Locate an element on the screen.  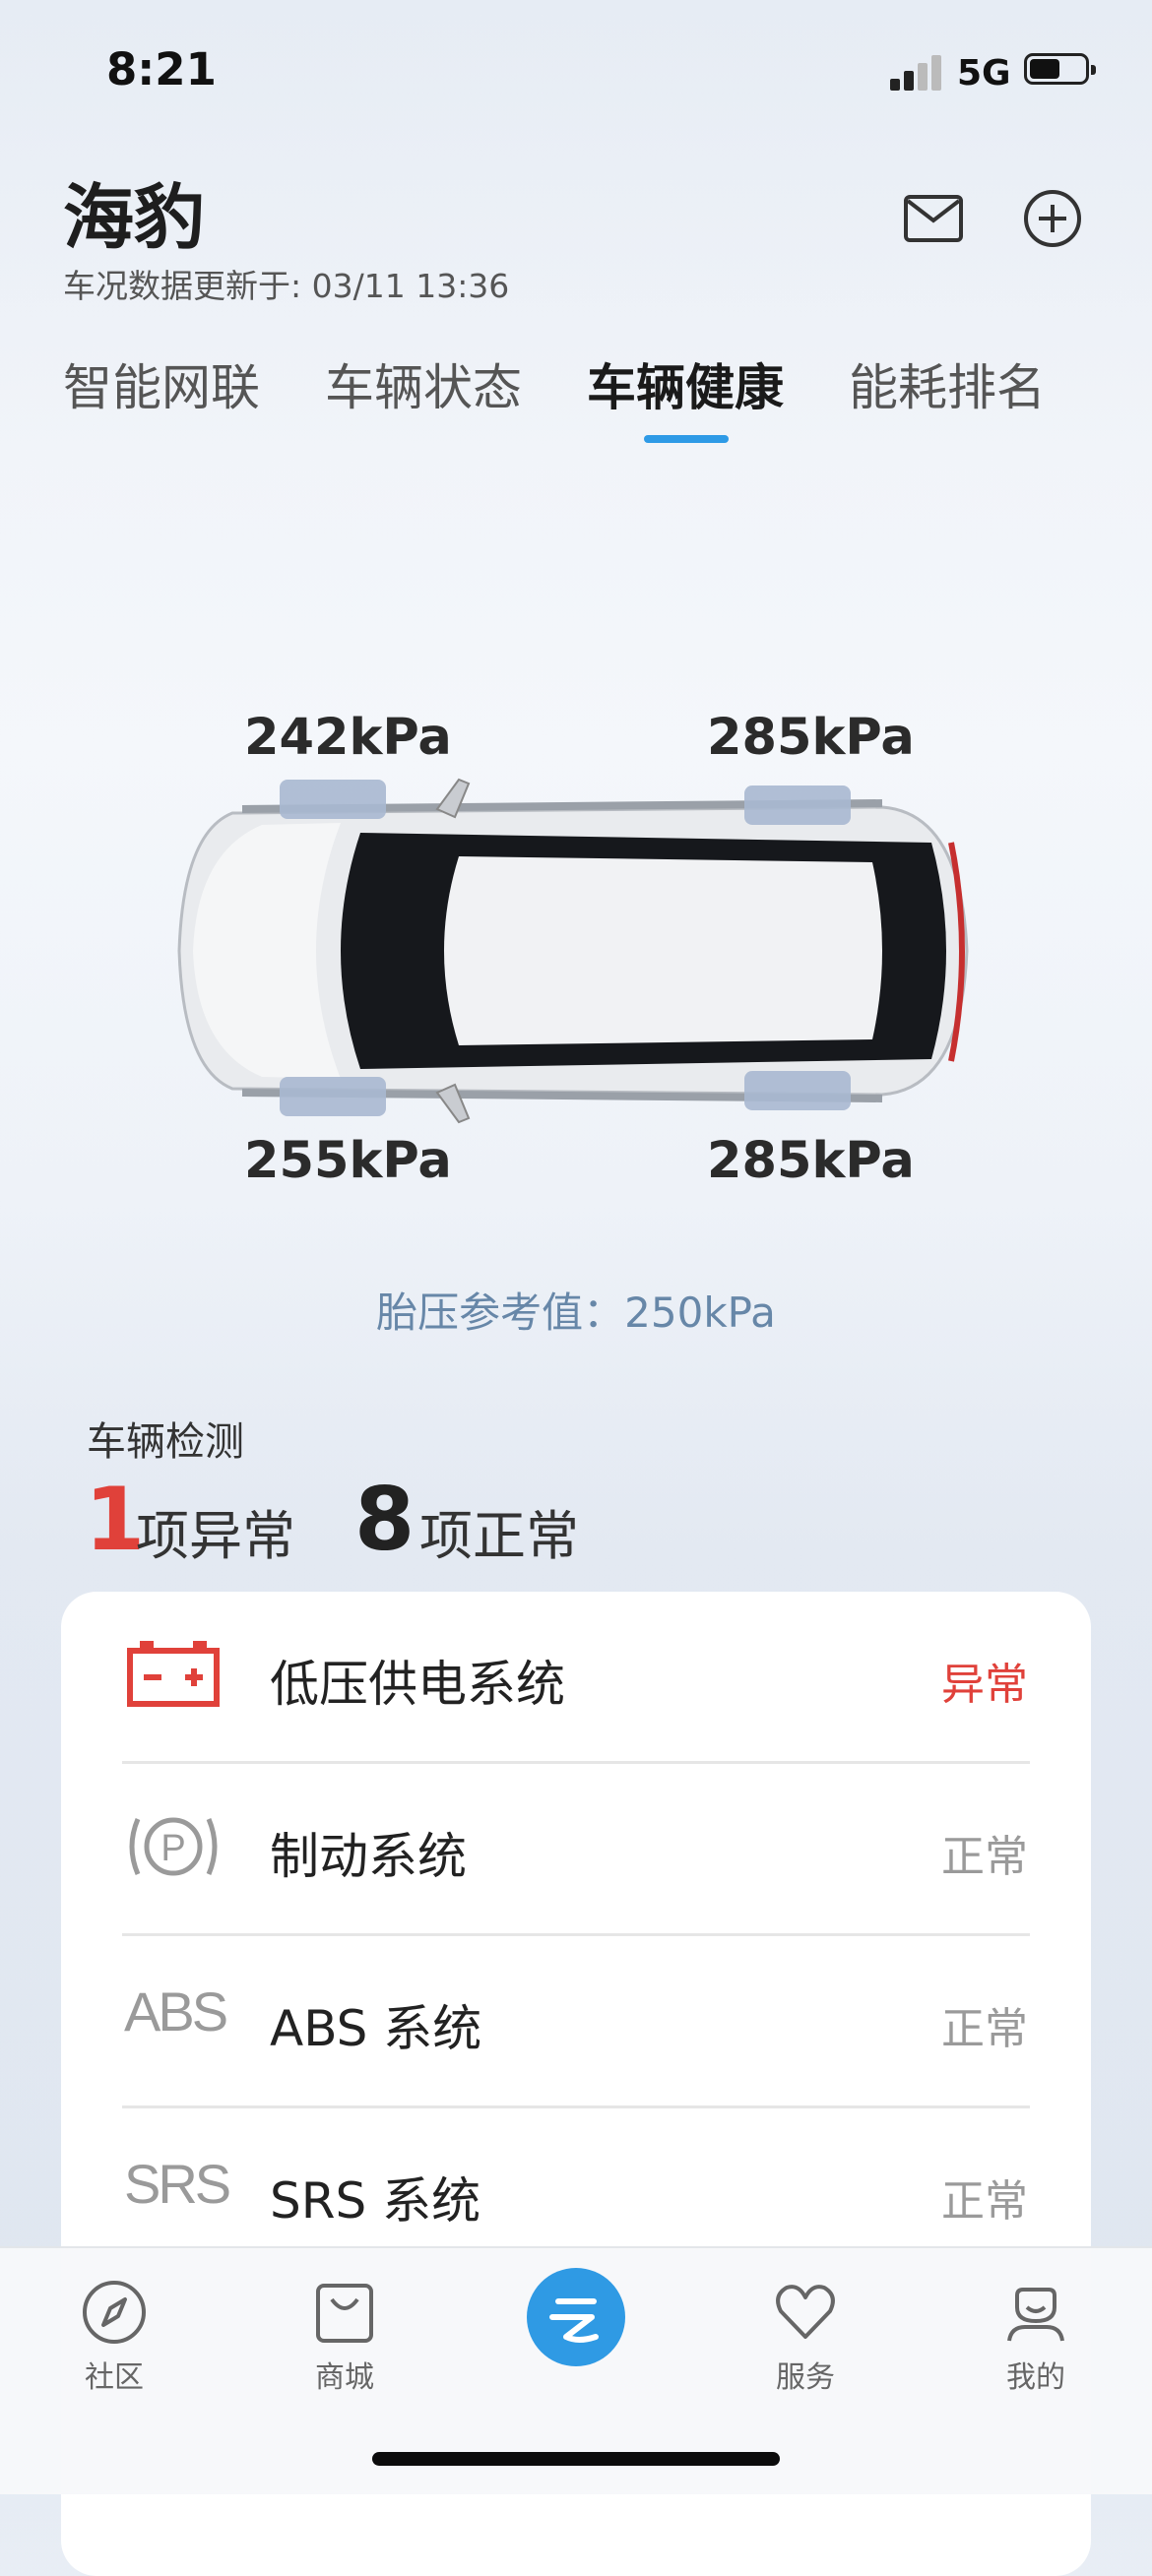
system-name: 低压供电系统 is located at coordinates (417, 1685).